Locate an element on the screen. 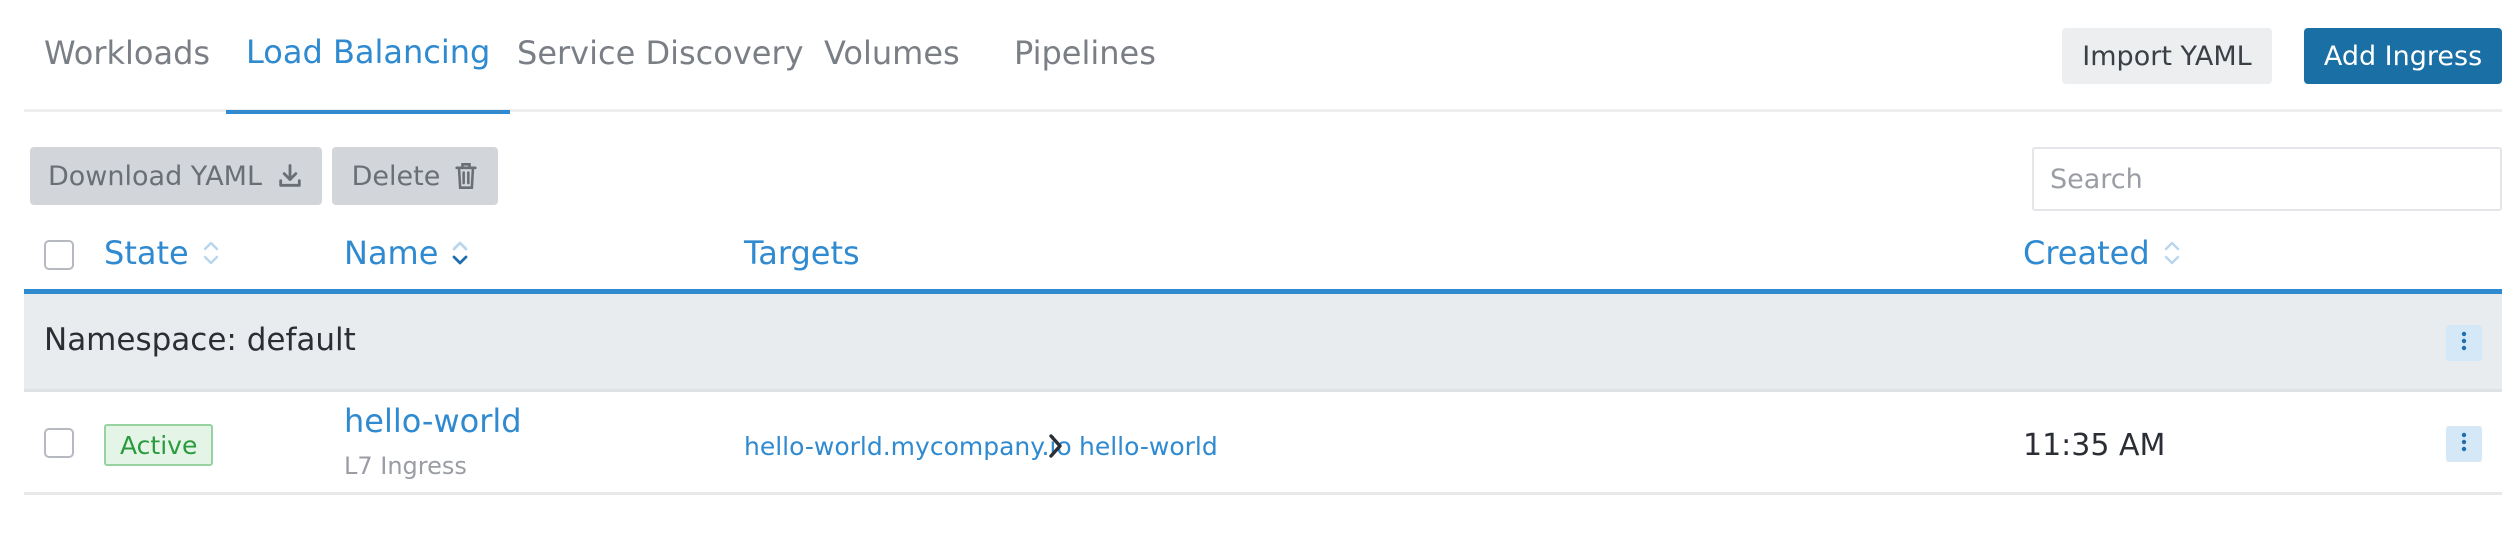  chevron-right-icon is located at coordinates (1056, 446).